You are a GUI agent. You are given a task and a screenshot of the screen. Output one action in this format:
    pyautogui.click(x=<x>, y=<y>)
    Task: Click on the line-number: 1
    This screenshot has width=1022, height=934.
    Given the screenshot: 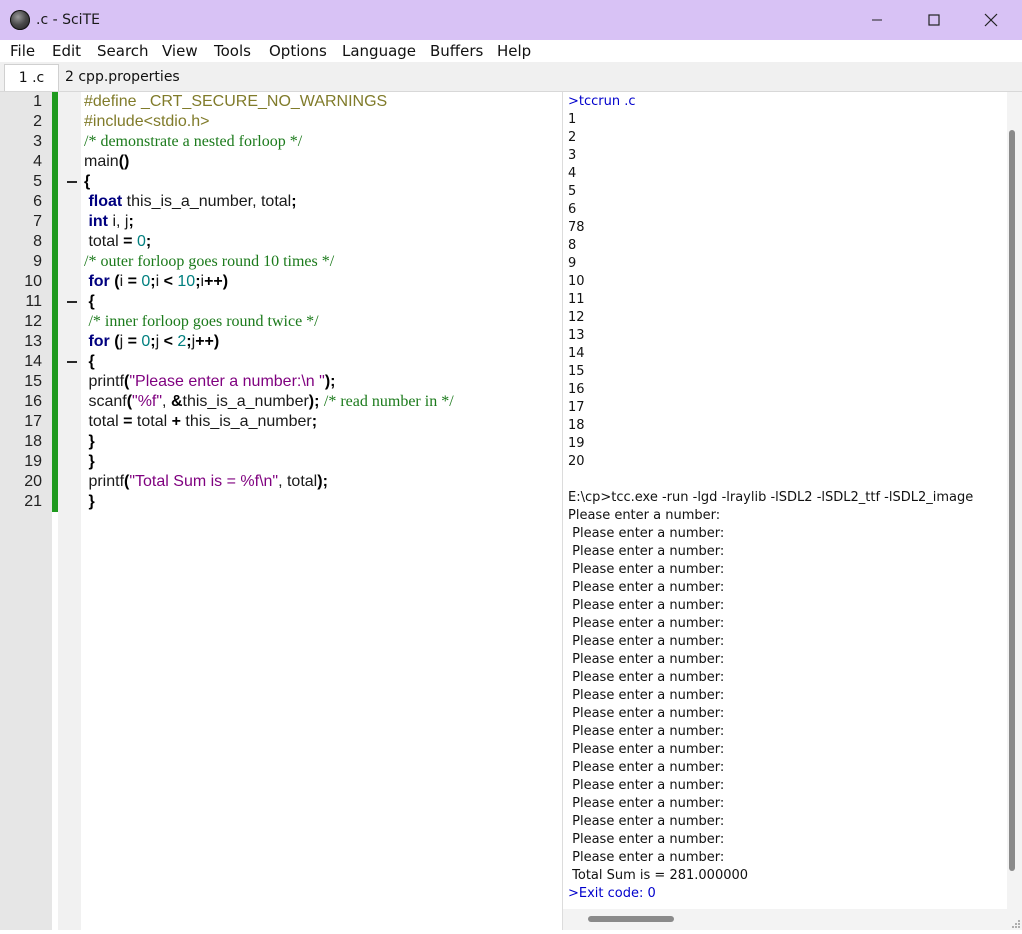 What is the action you would take?
    pyautogui.click(x=37, y=101)
    